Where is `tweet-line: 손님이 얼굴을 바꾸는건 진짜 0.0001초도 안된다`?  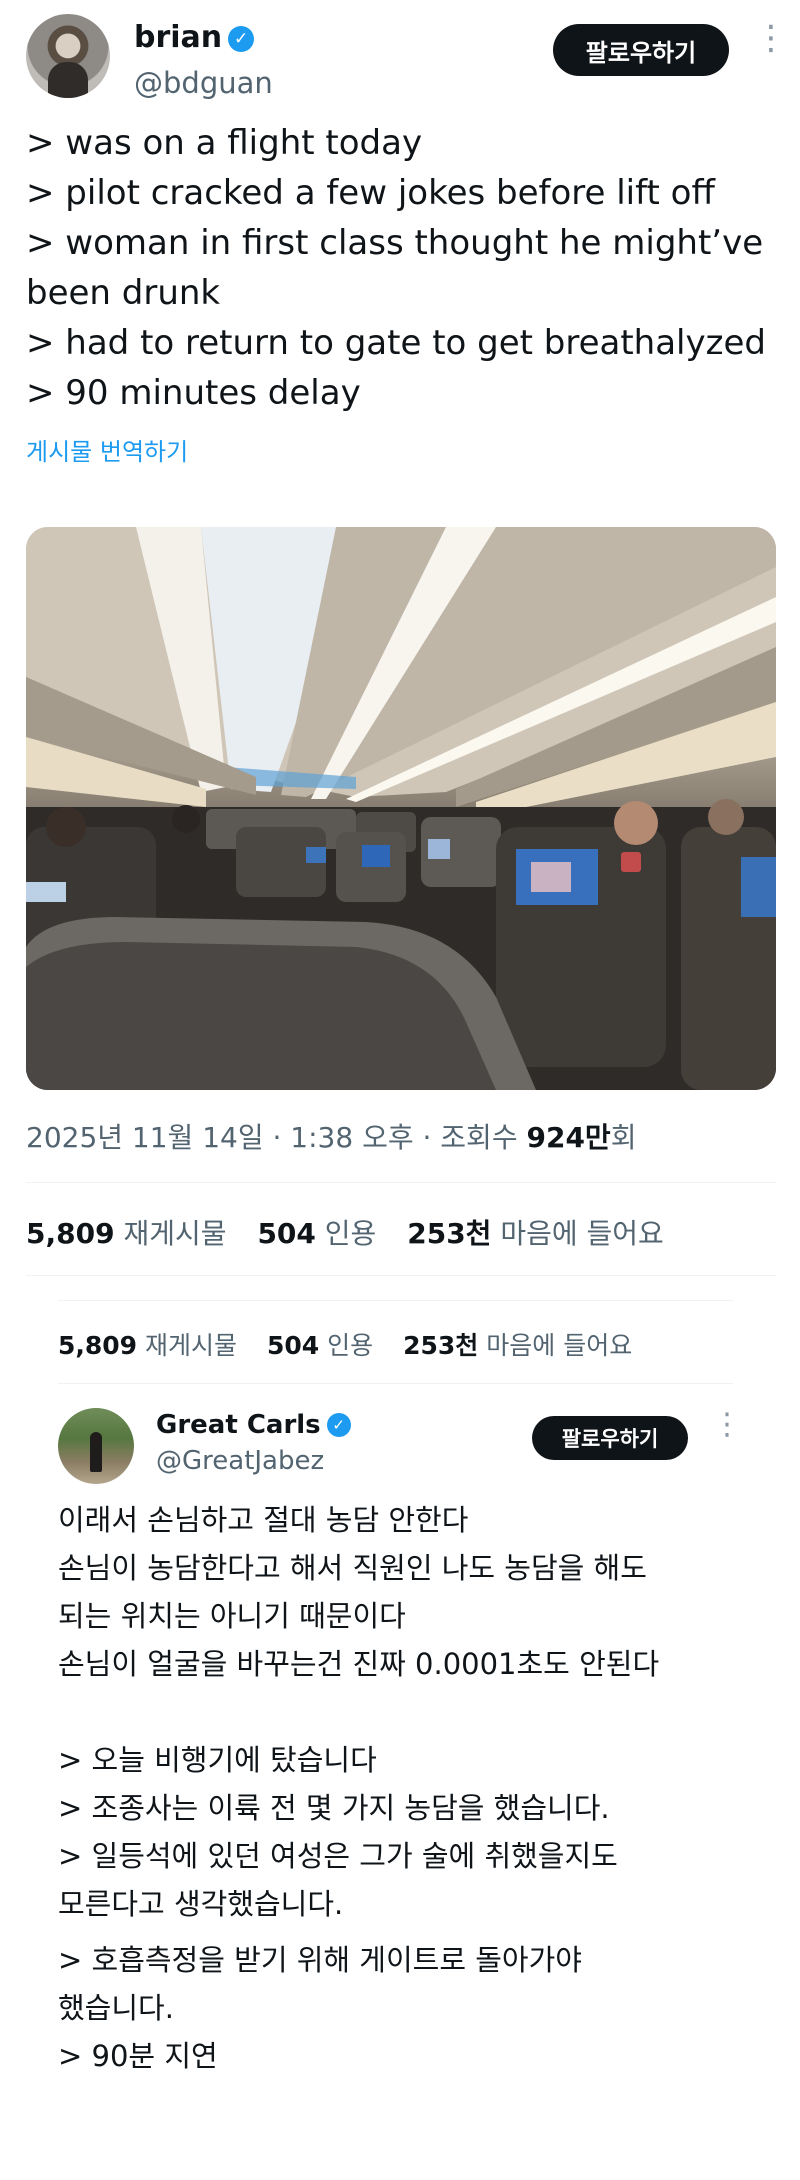 tweet-line: 손님이 얼굴을 바꾸는건 진짜 0.0001초도 안된다 is located at coordinates (359, 1664).